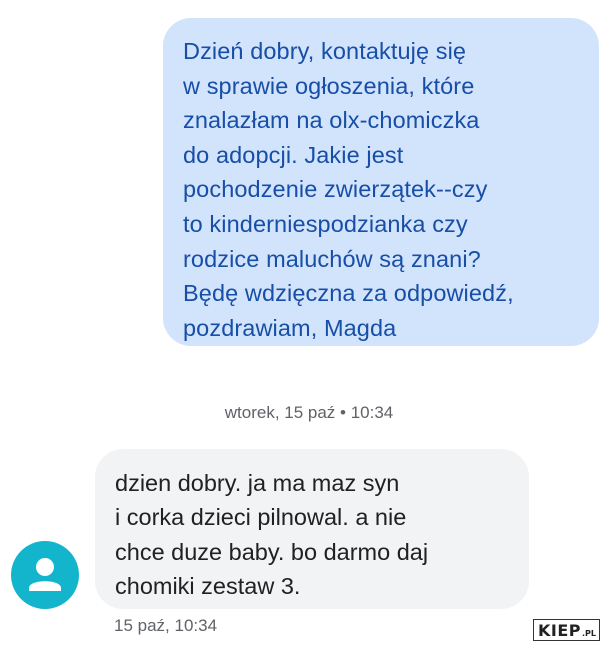 The width and height of the screenshot is (610, 650). Describe the element at coordinates (331, 120) in the screenshot. I see `outgoing-message-line: znalazłam na olx-chomiczka` at that location.